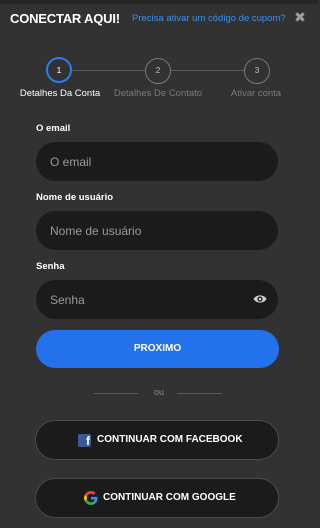  What do you see at coordinates (53, 128) in the screenshot?
I see `email-label: O email` at bounding box center [53, 128].